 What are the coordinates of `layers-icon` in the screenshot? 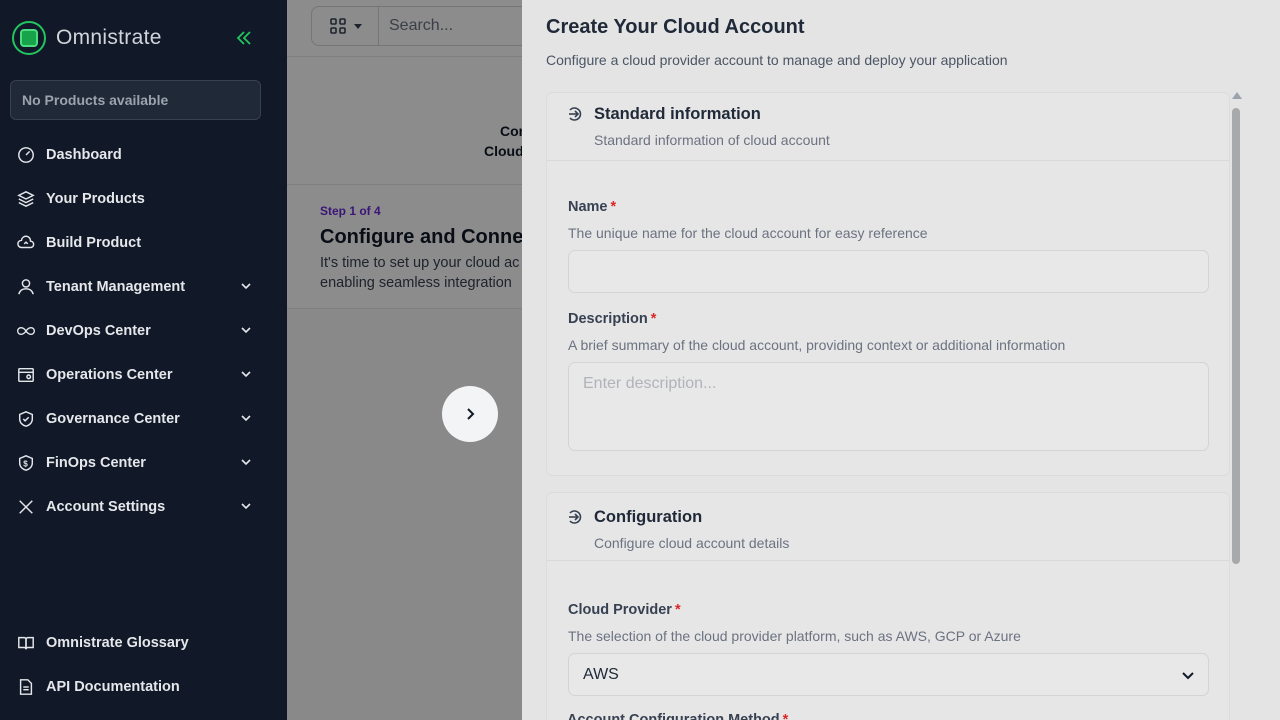 It's located at (26, 199).